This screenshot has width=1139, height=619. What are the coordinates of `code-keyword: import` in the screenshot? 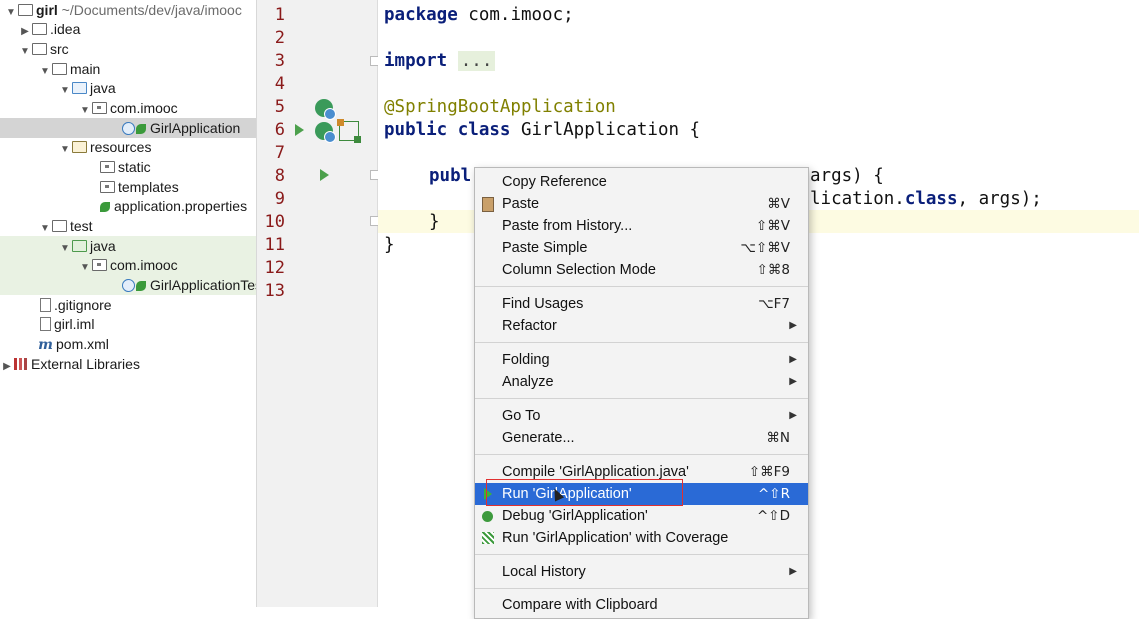 It's located at (416, 61).